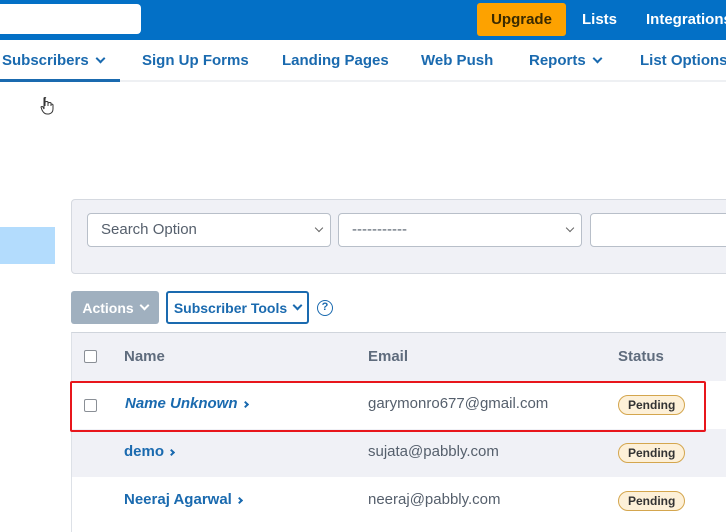  What do you see at coordinates (27, 245) in the screenshot?
I see `sidebar-selected-item` at bounding box center [27, 245].